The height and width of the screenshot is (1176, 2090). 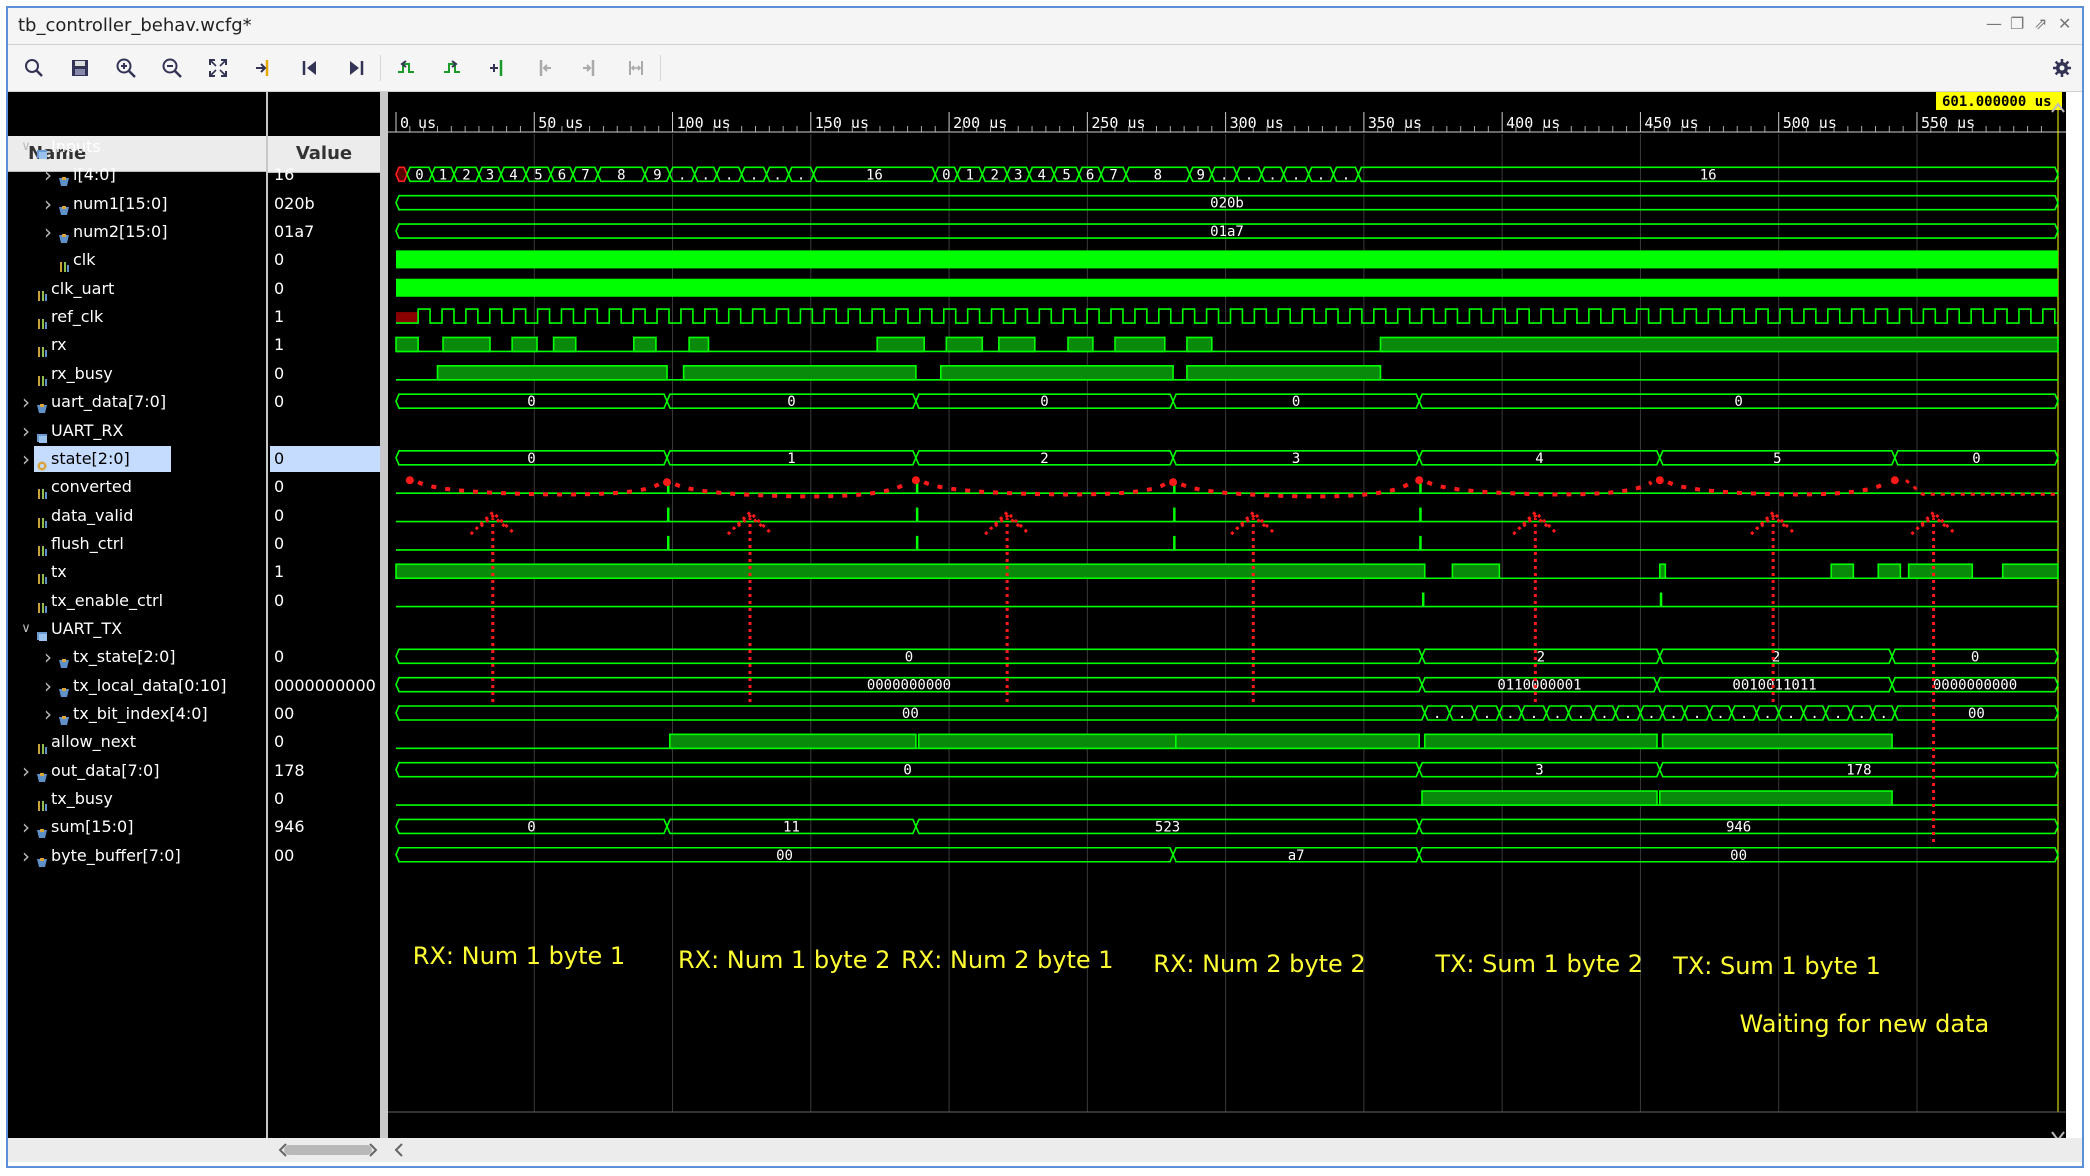 What do you see at coordinates (137, 175) in the screenshot?
I see `signal-row: › i[4:0]` at bounding box center [137, 175].